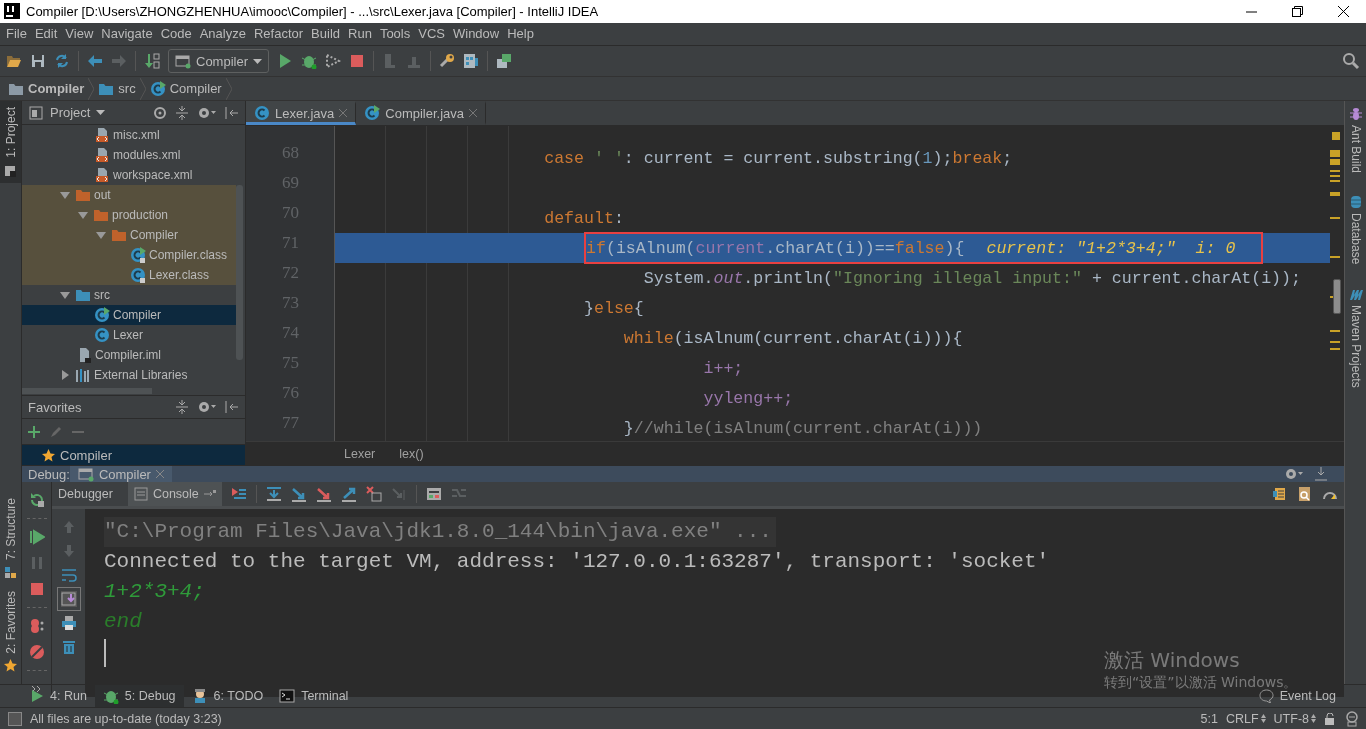 This screenshot has height=729, width=1366. I want to click on restore-layout-icon, so click(1280, 494).